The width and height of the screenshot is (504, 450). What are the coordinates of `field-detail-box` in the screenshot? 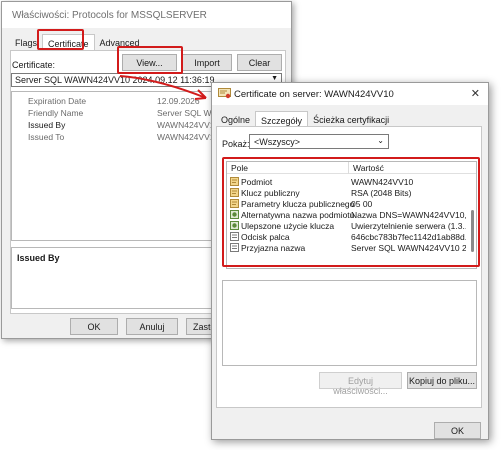 It's located at (349, 323).